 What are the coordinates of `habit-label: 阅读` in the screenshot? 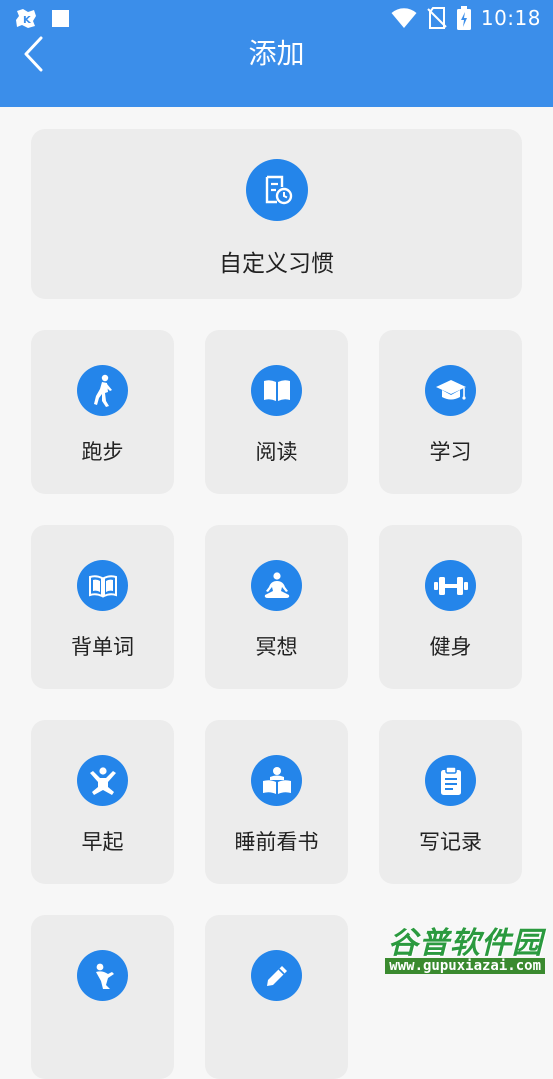 It's located at (276, 452).